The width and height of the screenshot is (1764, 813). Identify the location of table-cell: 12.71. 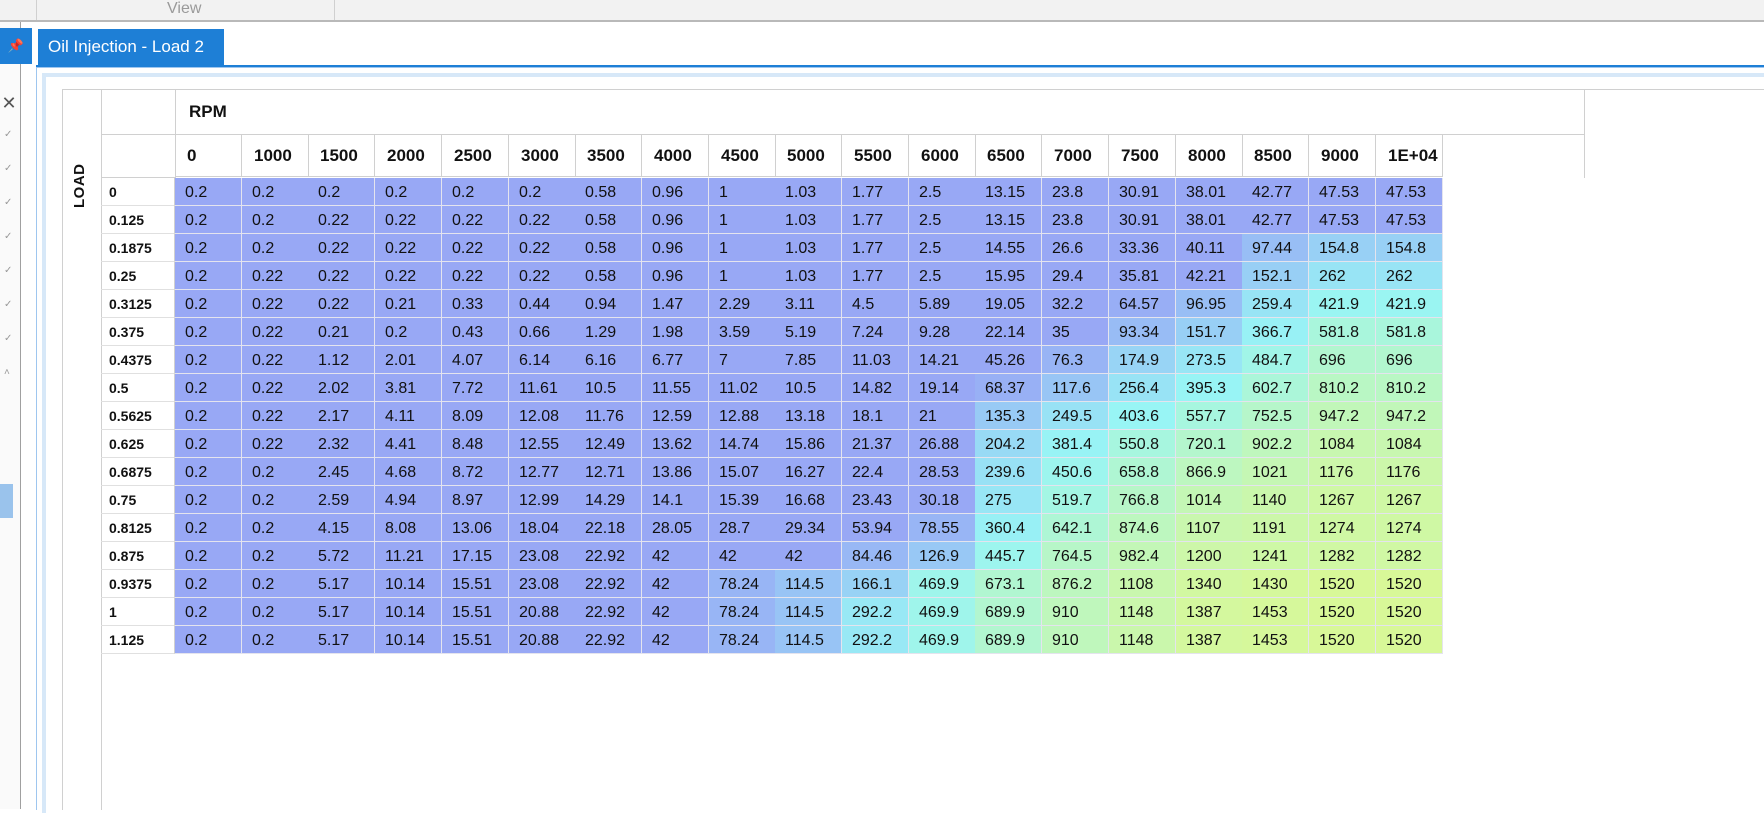
(608, 472).